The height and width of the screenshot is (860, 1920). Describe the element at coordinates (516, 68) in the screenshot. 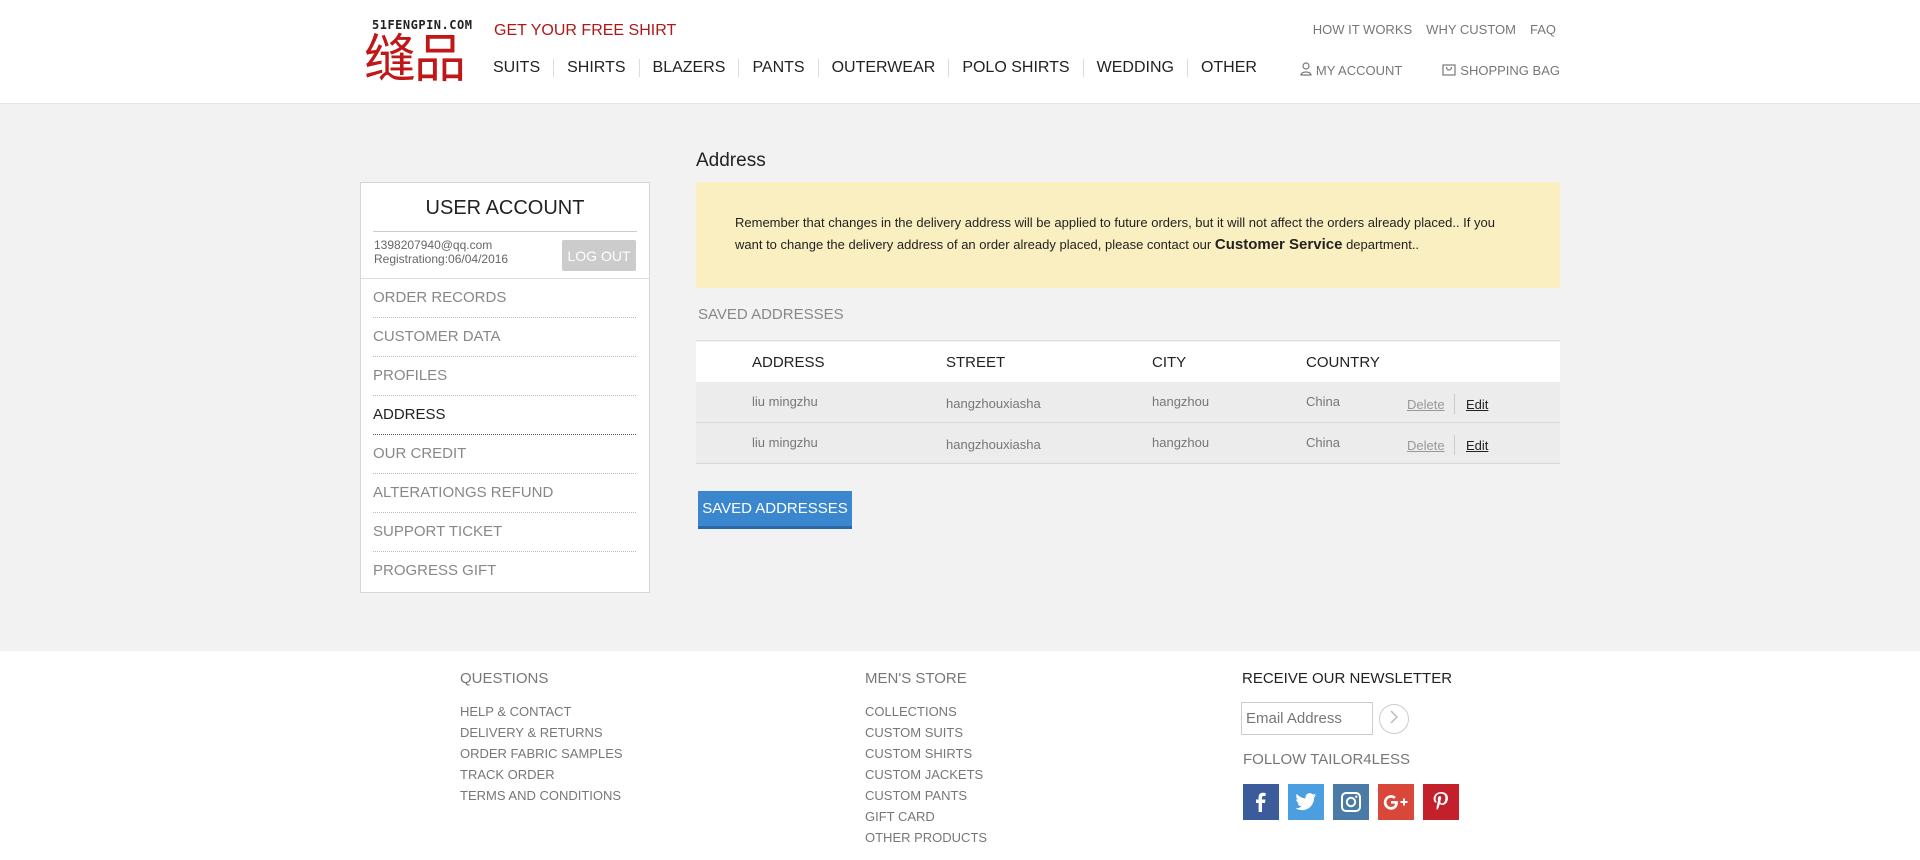

I see `nav-suits: SUITS` at that location.